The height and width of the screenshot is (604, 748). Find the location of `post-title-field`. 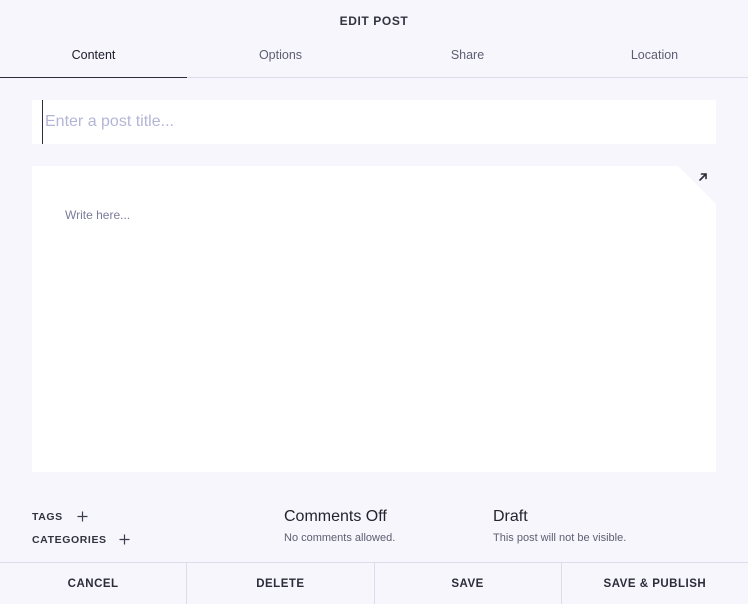

post-title-field is located at coordinates (374, 122).